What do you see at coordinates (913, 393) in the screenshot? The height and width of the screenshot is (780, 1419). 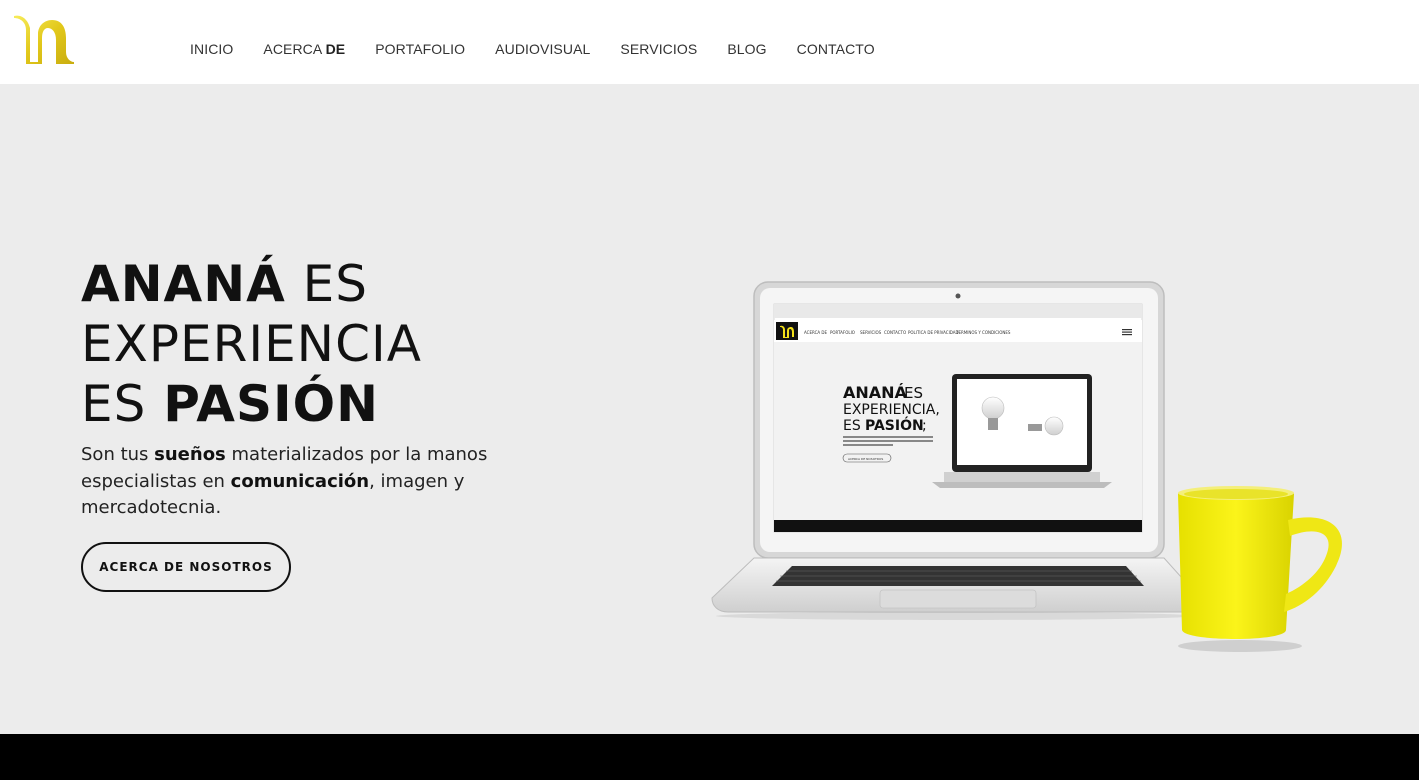 I see `mini-headline-es: ES` at bounding box center [913, 393].